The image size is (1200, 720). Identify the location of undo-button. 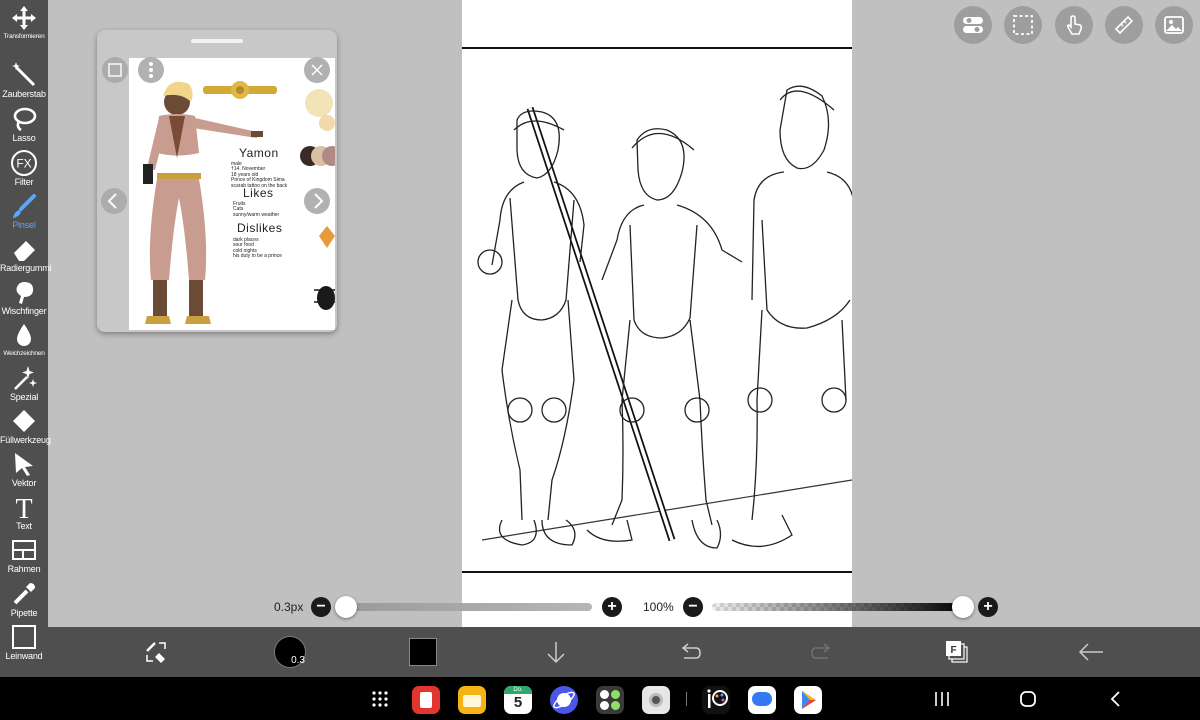
(689, 652).